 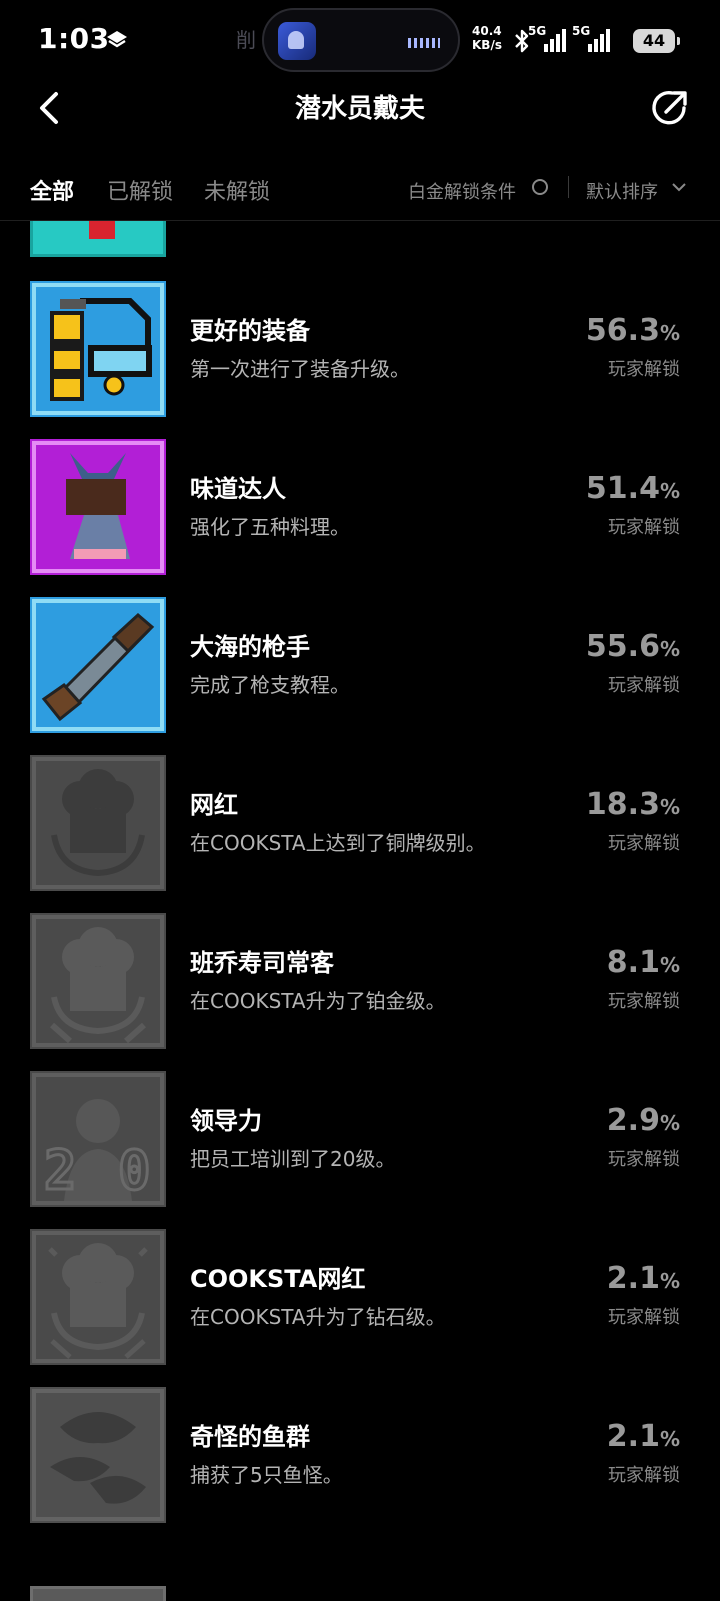 I want to click on chef-hat-bronze-icon, so click(x=98, y=823).